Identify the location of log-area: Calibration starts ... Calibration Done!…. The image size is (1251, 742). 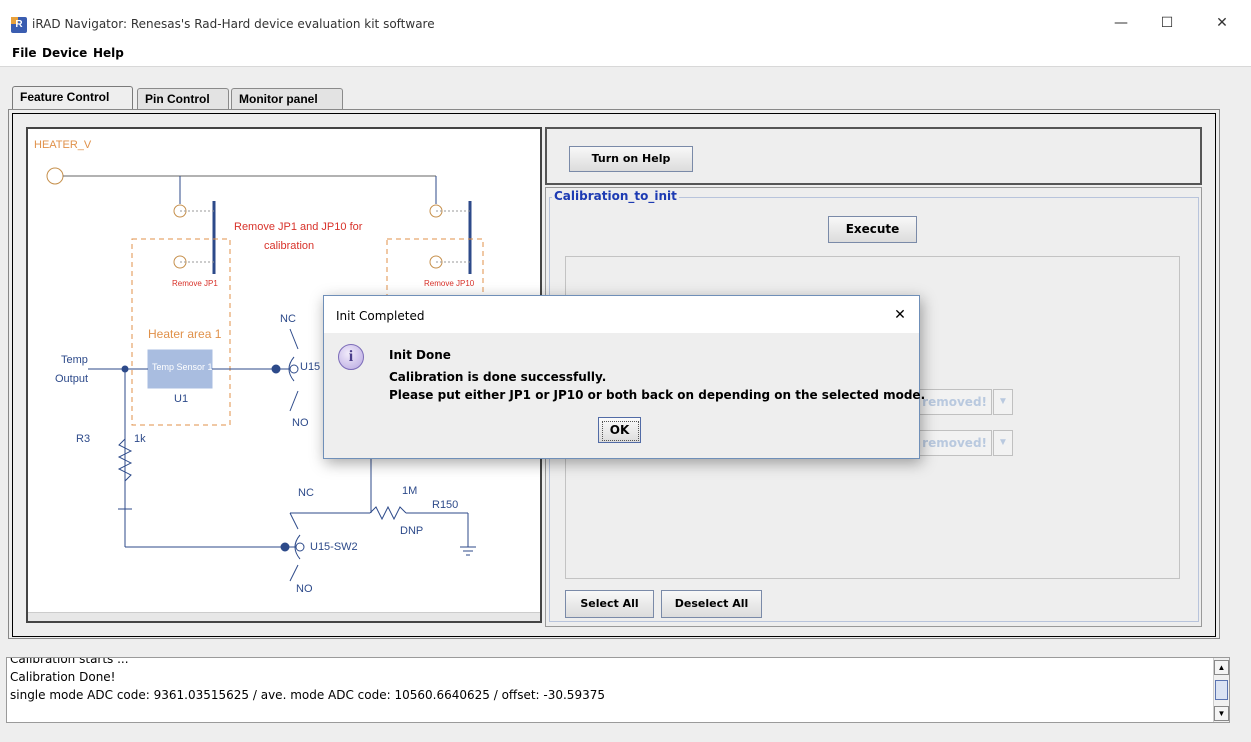
(618, 690).